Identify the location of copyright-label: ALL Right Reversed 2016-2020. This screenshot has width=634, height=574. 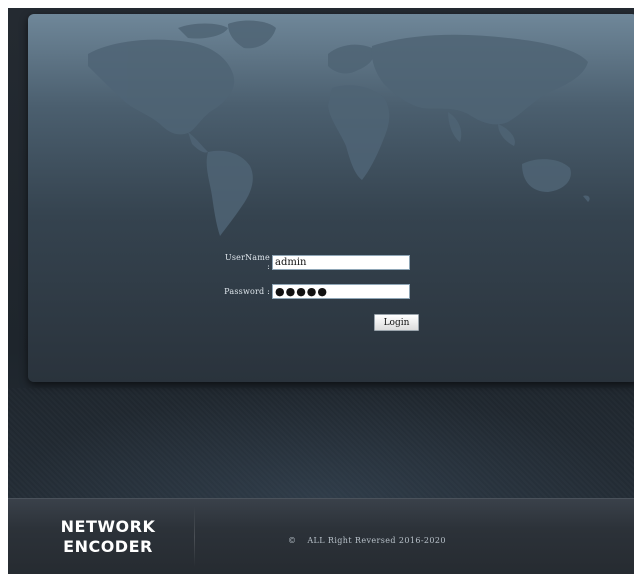
(376, 540).